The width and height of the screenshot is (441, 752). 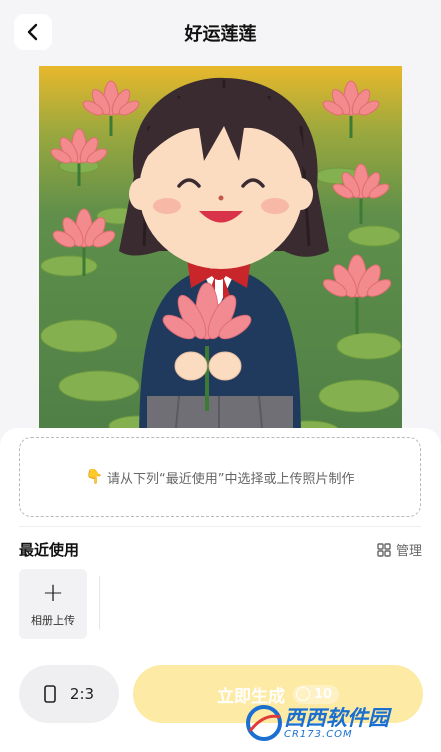 What do you see at coordinates (230, 479) in the screenshot?
I see `upload-hint-text: 请从下列“最近使用”中选择或上传照片制作` at bounding box center [230, 479].